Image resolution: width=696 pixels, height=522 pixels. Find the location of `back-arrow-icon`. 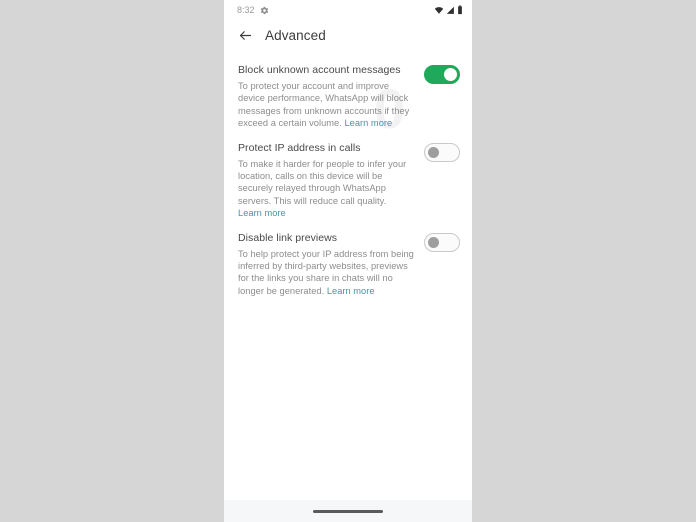

back-arrow-icon is located at coordinates (245, 35).